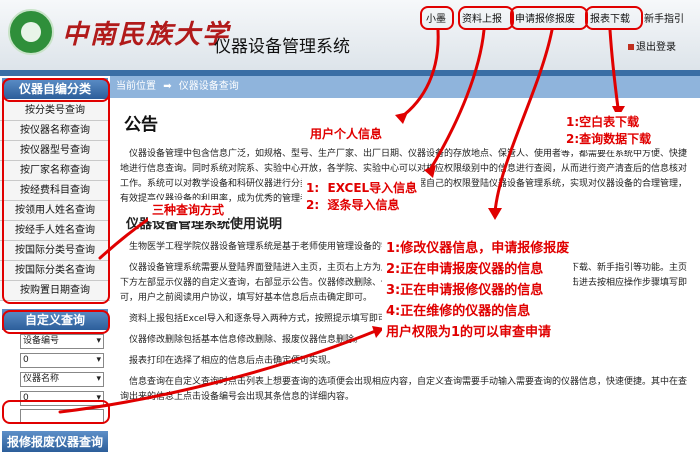 The width and height of the screenshot is (700, 452). Describe the element at coordinates (55, 251) in the screenshot. I see `sidebar-item-intl-code: 按国际分类号查询` at that location.